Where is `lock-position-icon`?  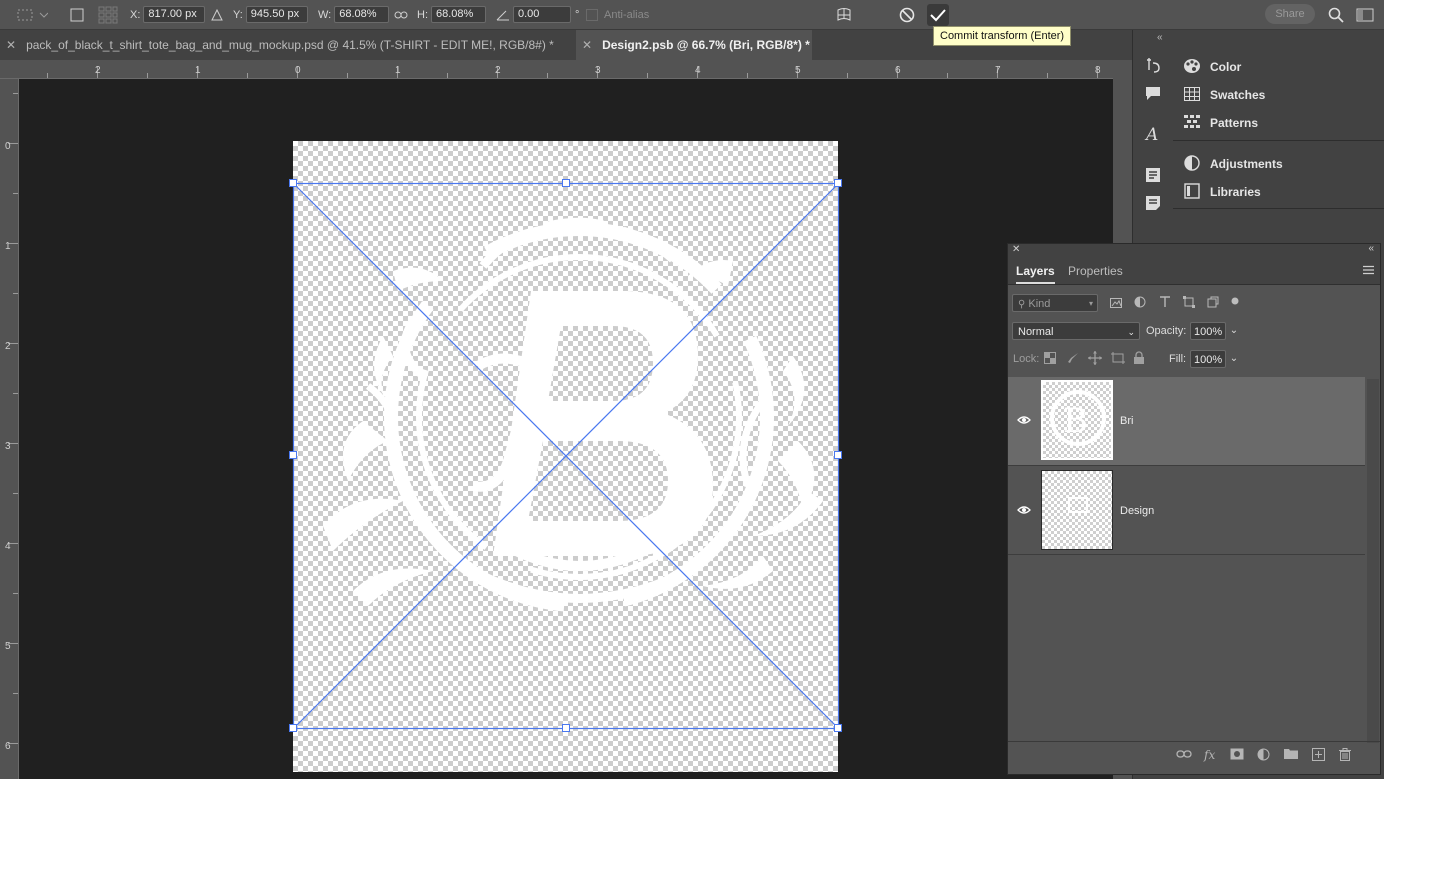 lock-position-icon is located at coordinates (1095, 359).